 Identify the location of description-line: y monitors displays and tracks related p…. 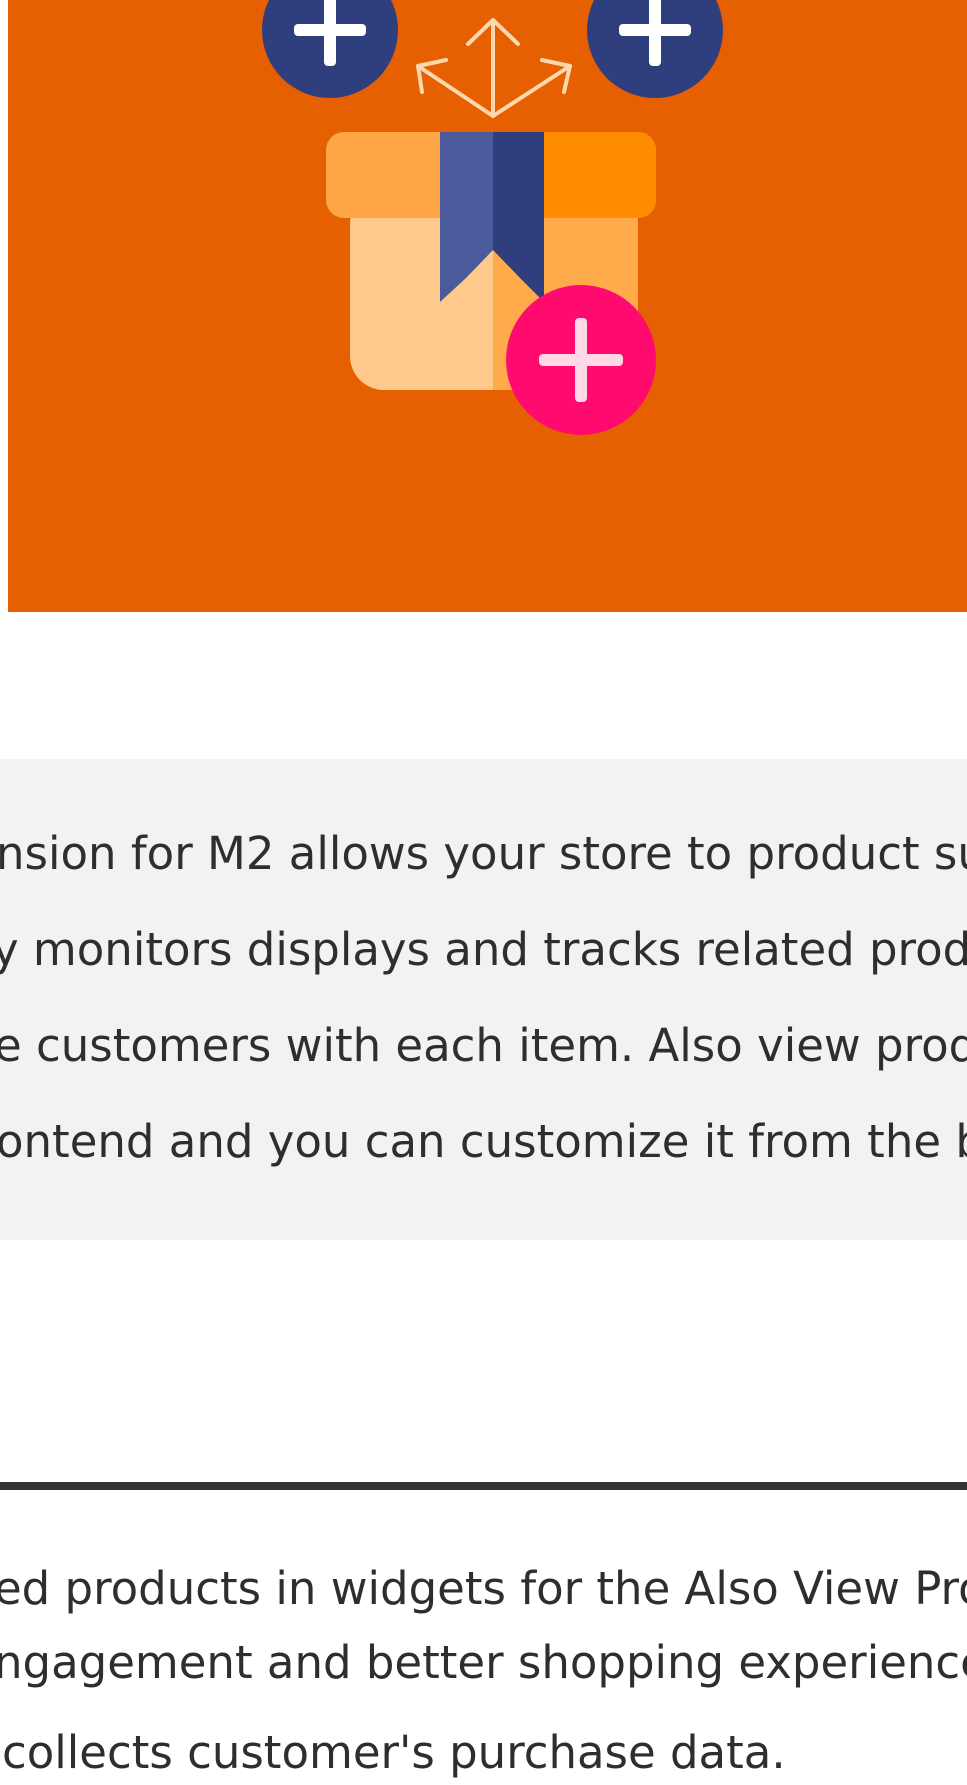
(483, 949).